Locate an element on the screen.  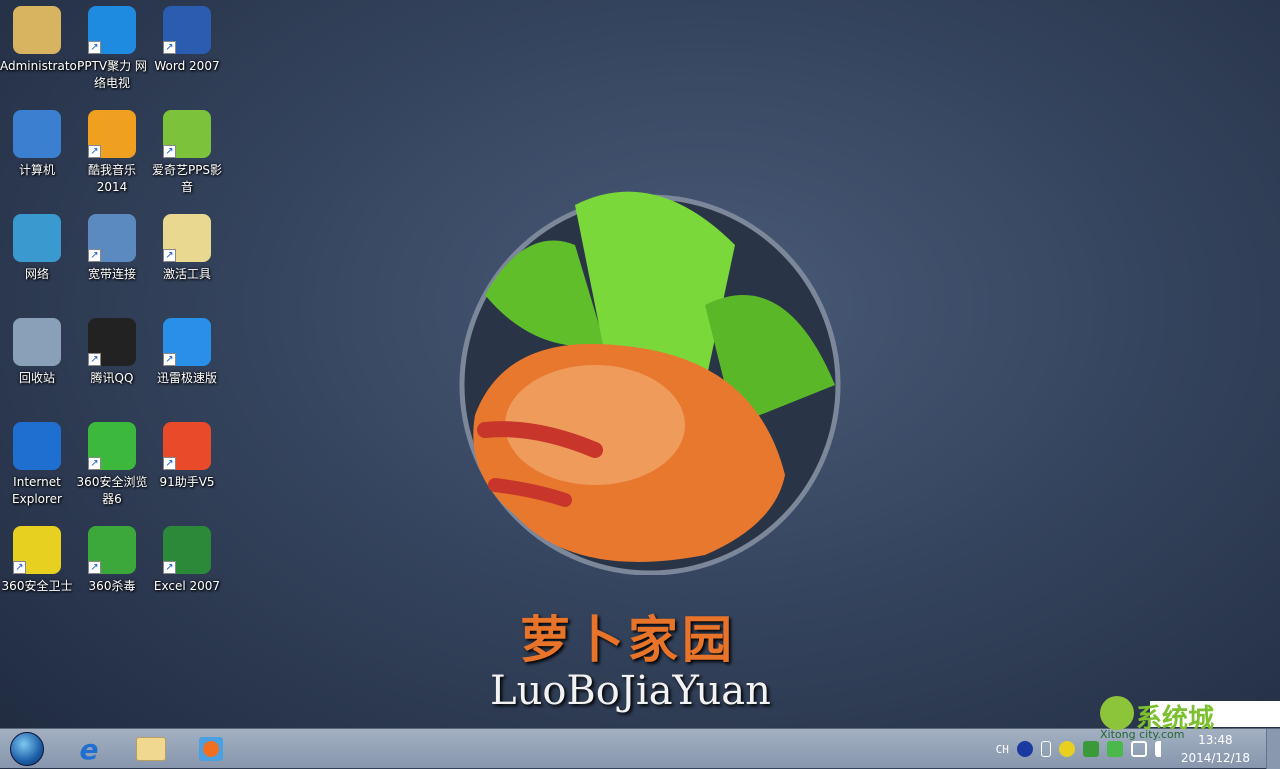
desktop-icon-label: 91助手V5 is located at coordinates (187, 482).